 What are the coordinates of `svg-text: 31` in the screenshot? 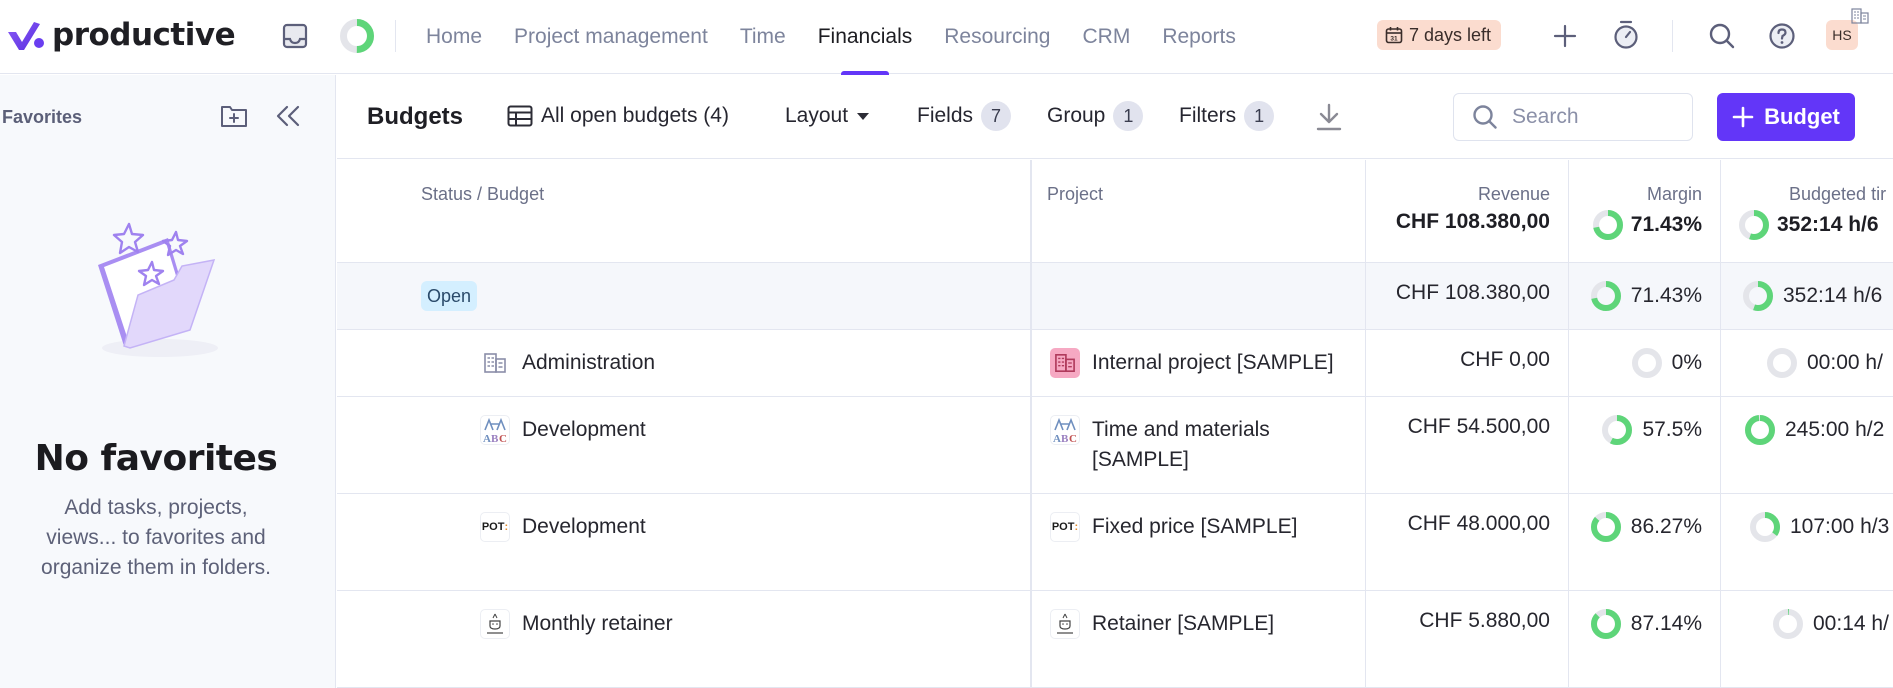 It's located at (1394, 39).